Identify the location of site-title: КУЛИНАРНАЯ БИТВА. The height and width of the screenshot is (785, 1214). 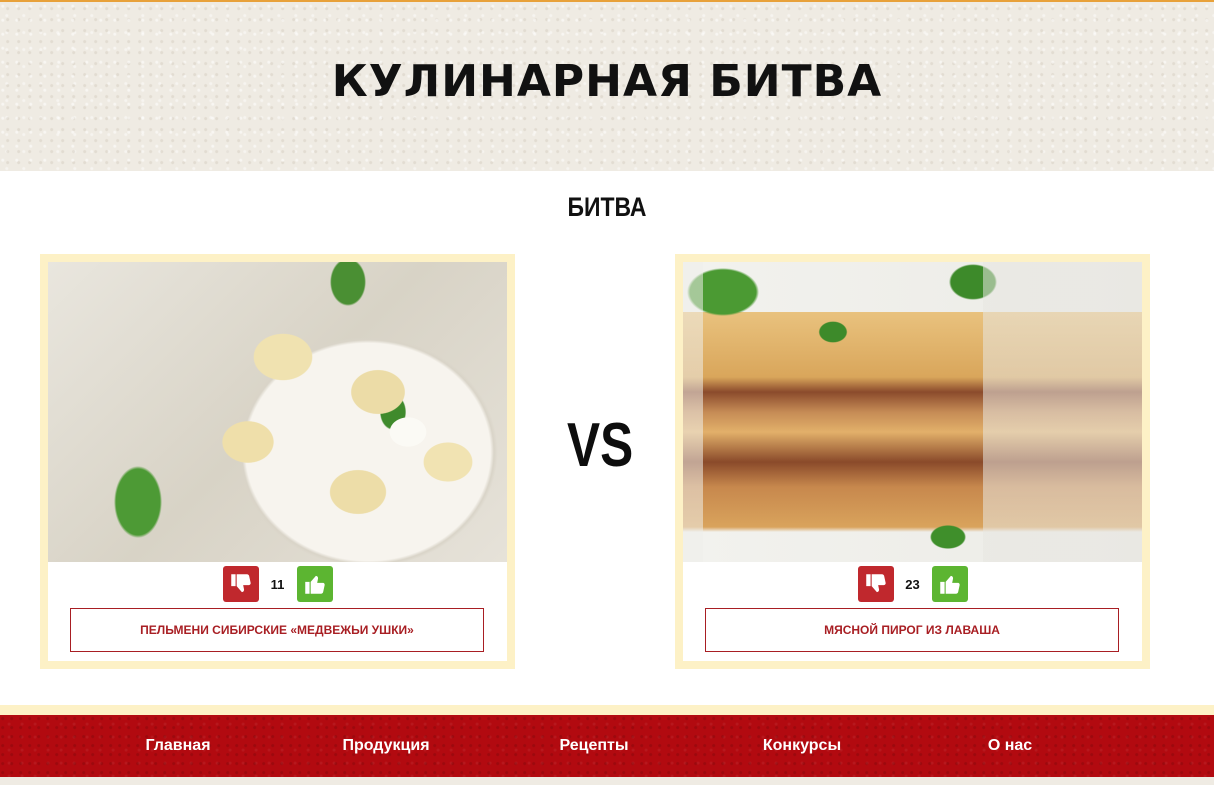
(607, 81).